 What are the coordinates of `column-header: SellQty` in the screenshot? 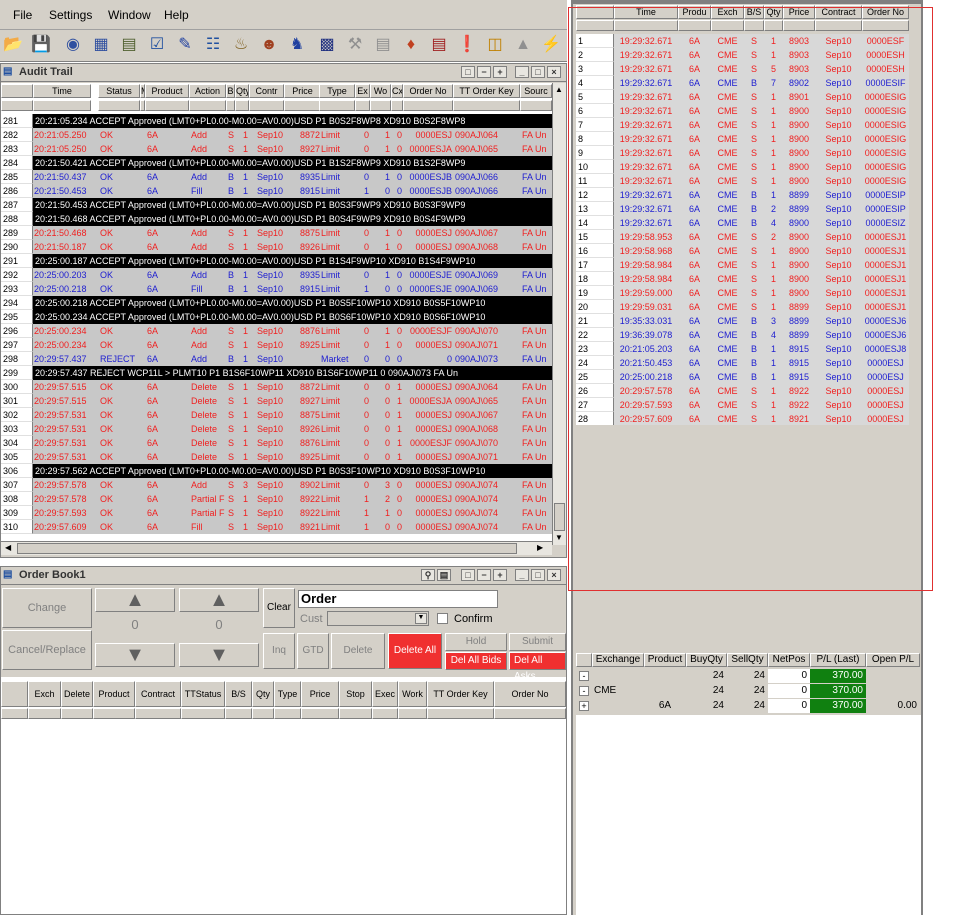 It's located at (747, 660).